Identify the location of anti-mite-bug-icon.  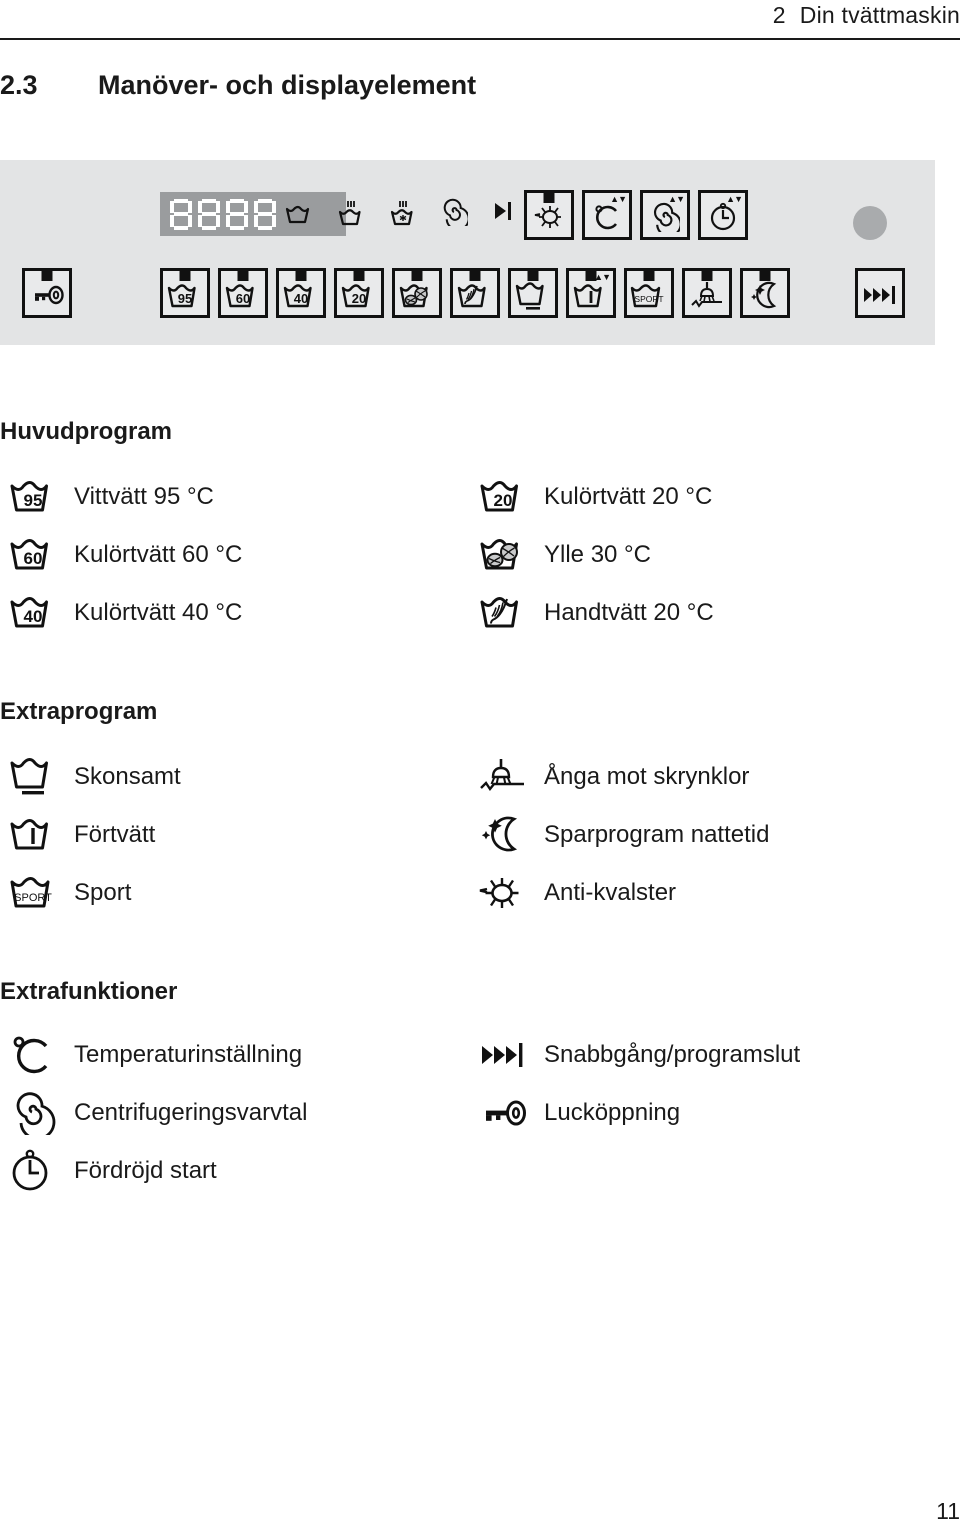
(549, 217).